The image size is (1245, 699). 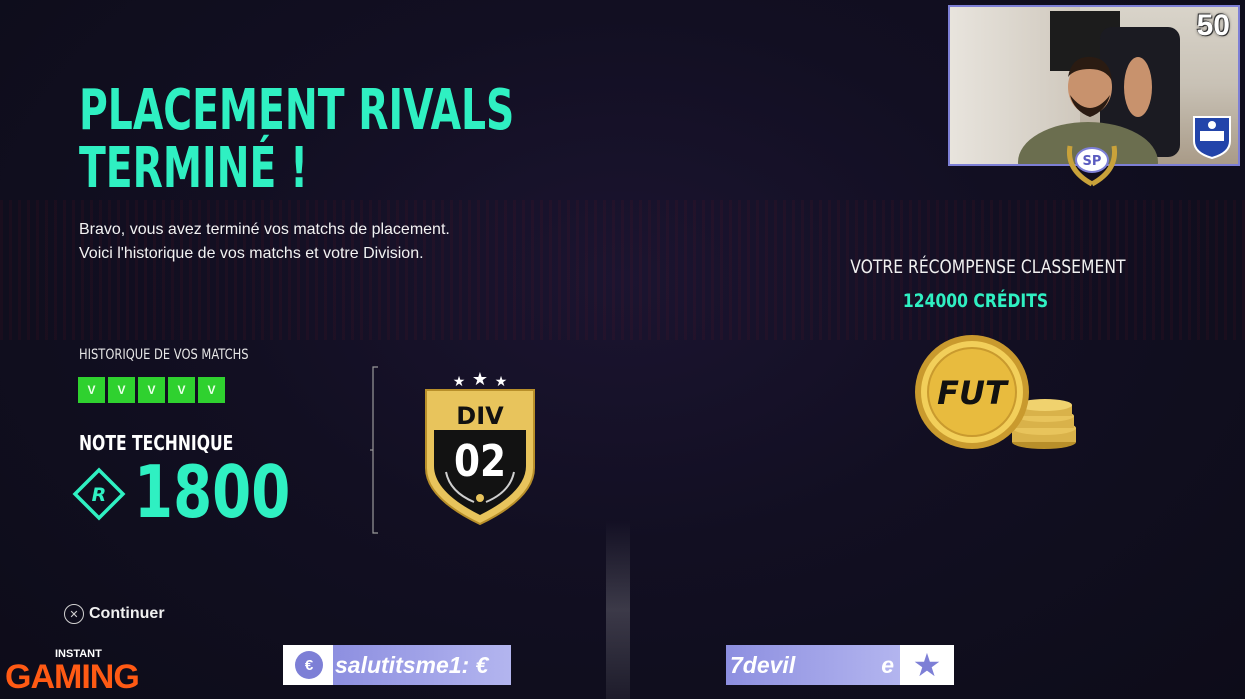 What do you see at coordinates (164, 355) in the screenshot?
I see `match-history-label: HISTORIQUE DE VOS MATCHS` at bounding box center [164, 355].